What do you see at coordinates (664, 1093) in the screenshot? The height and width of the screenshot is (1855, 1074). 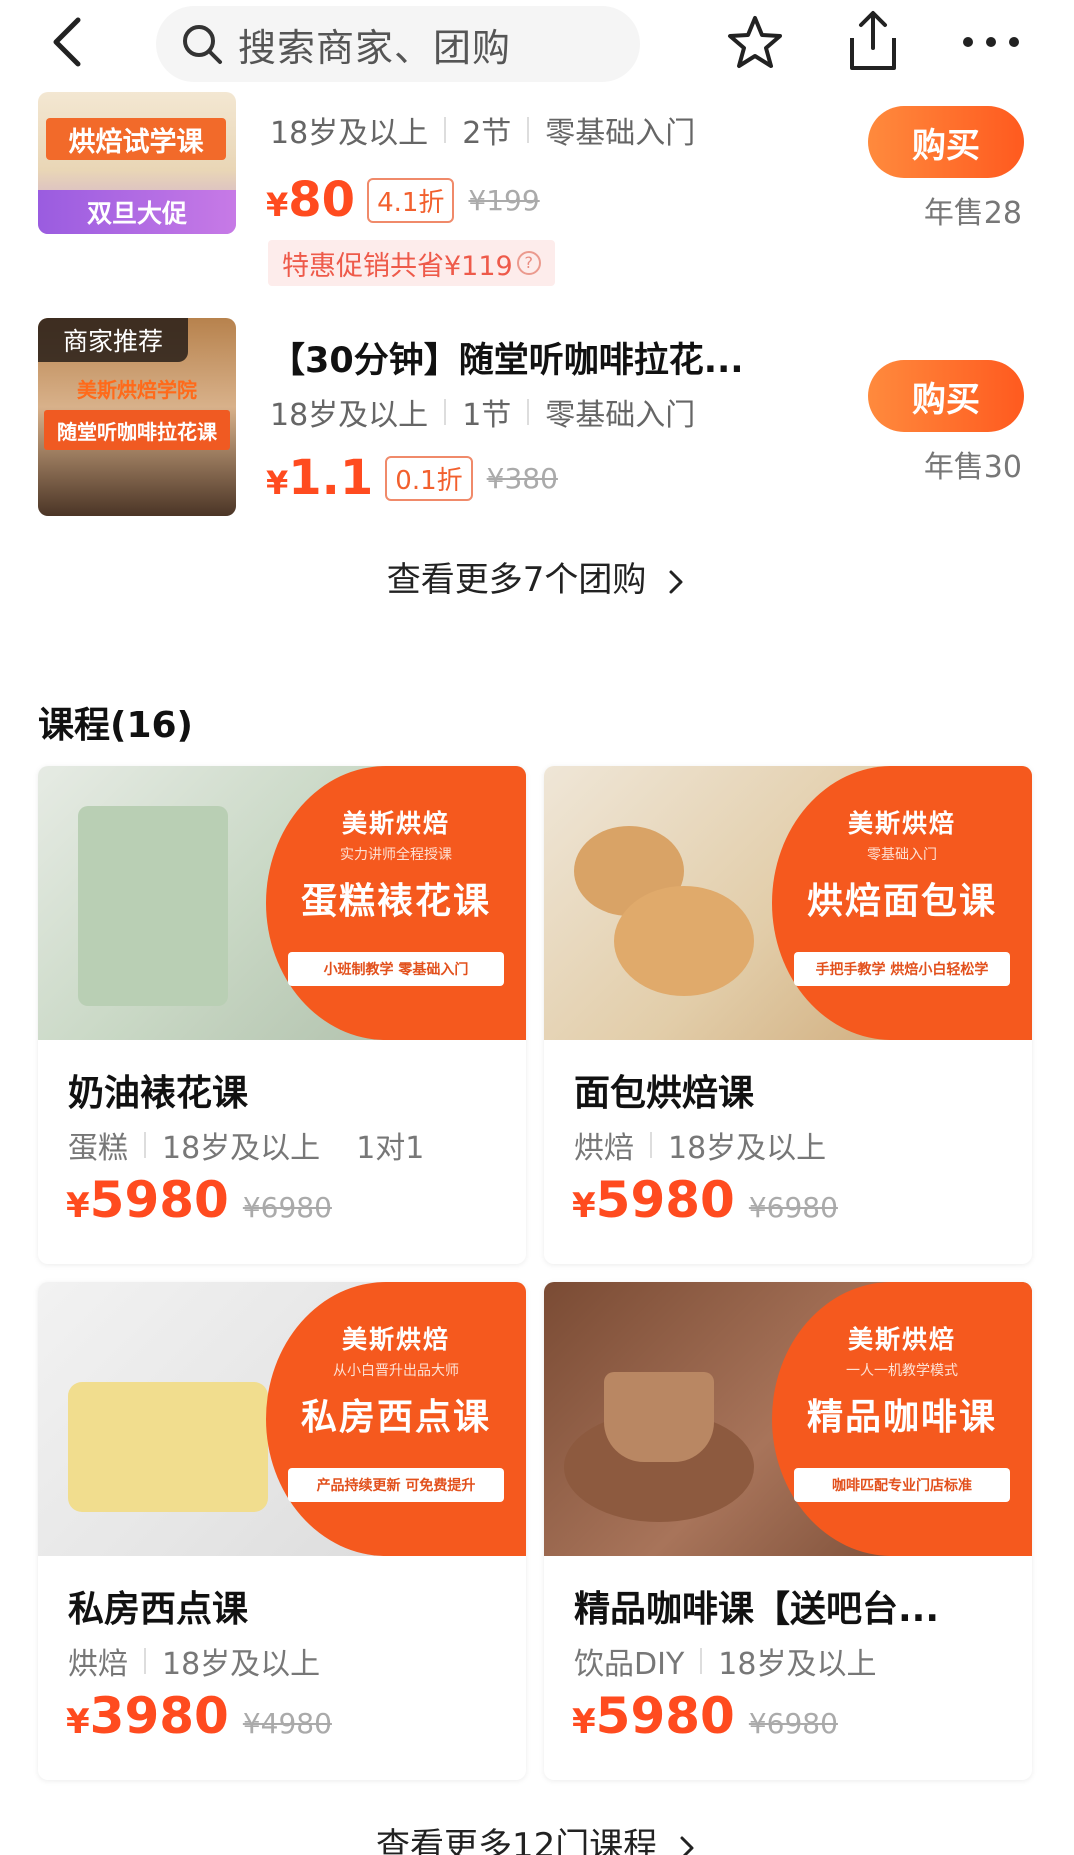 I see `course-name: 面包烘焙课` at bounding box center [664, 1093].